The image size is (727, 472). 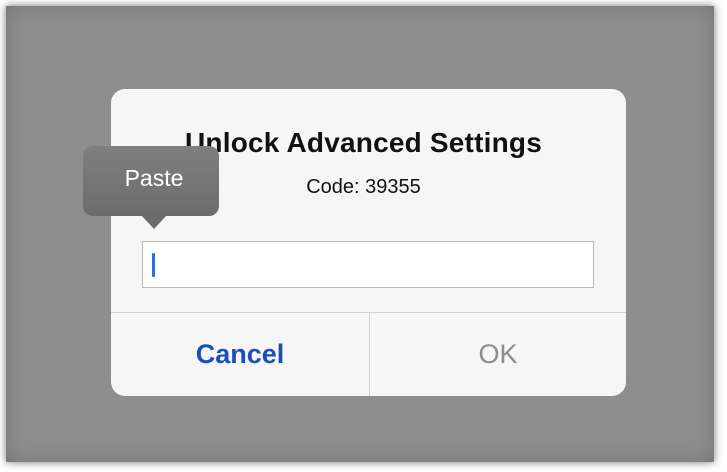 What do you see at coordinates (153, 265) in the screenshot?
I see `text-caret` at bounding box center [153, 265].